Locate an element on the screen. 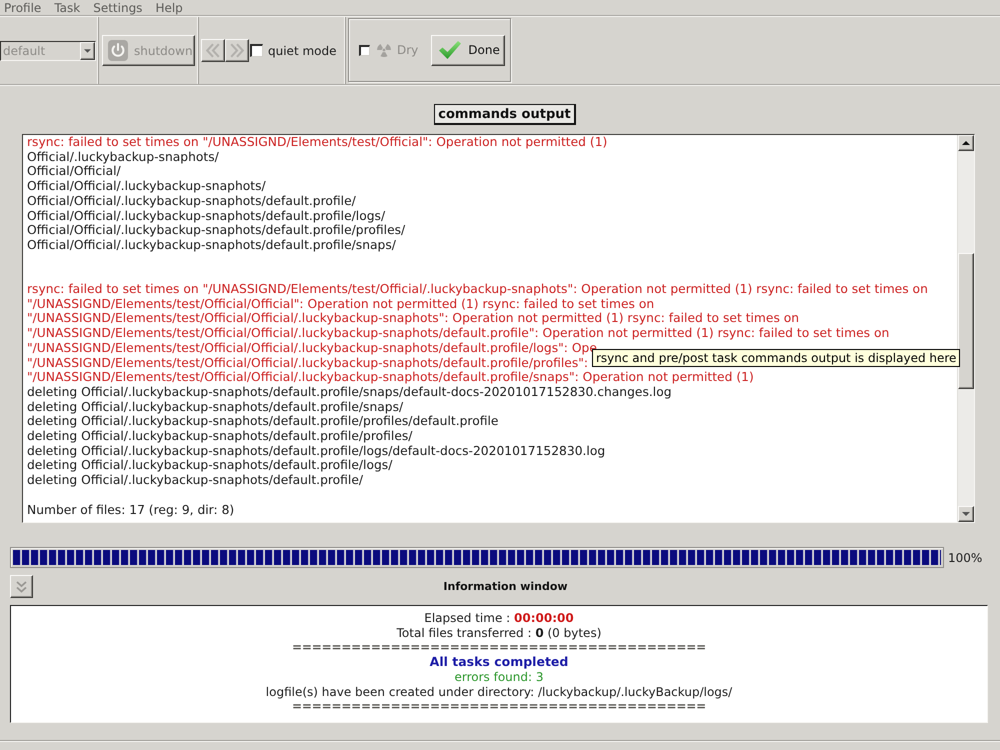  scroll-thumb is located at coordinates (966, 321).